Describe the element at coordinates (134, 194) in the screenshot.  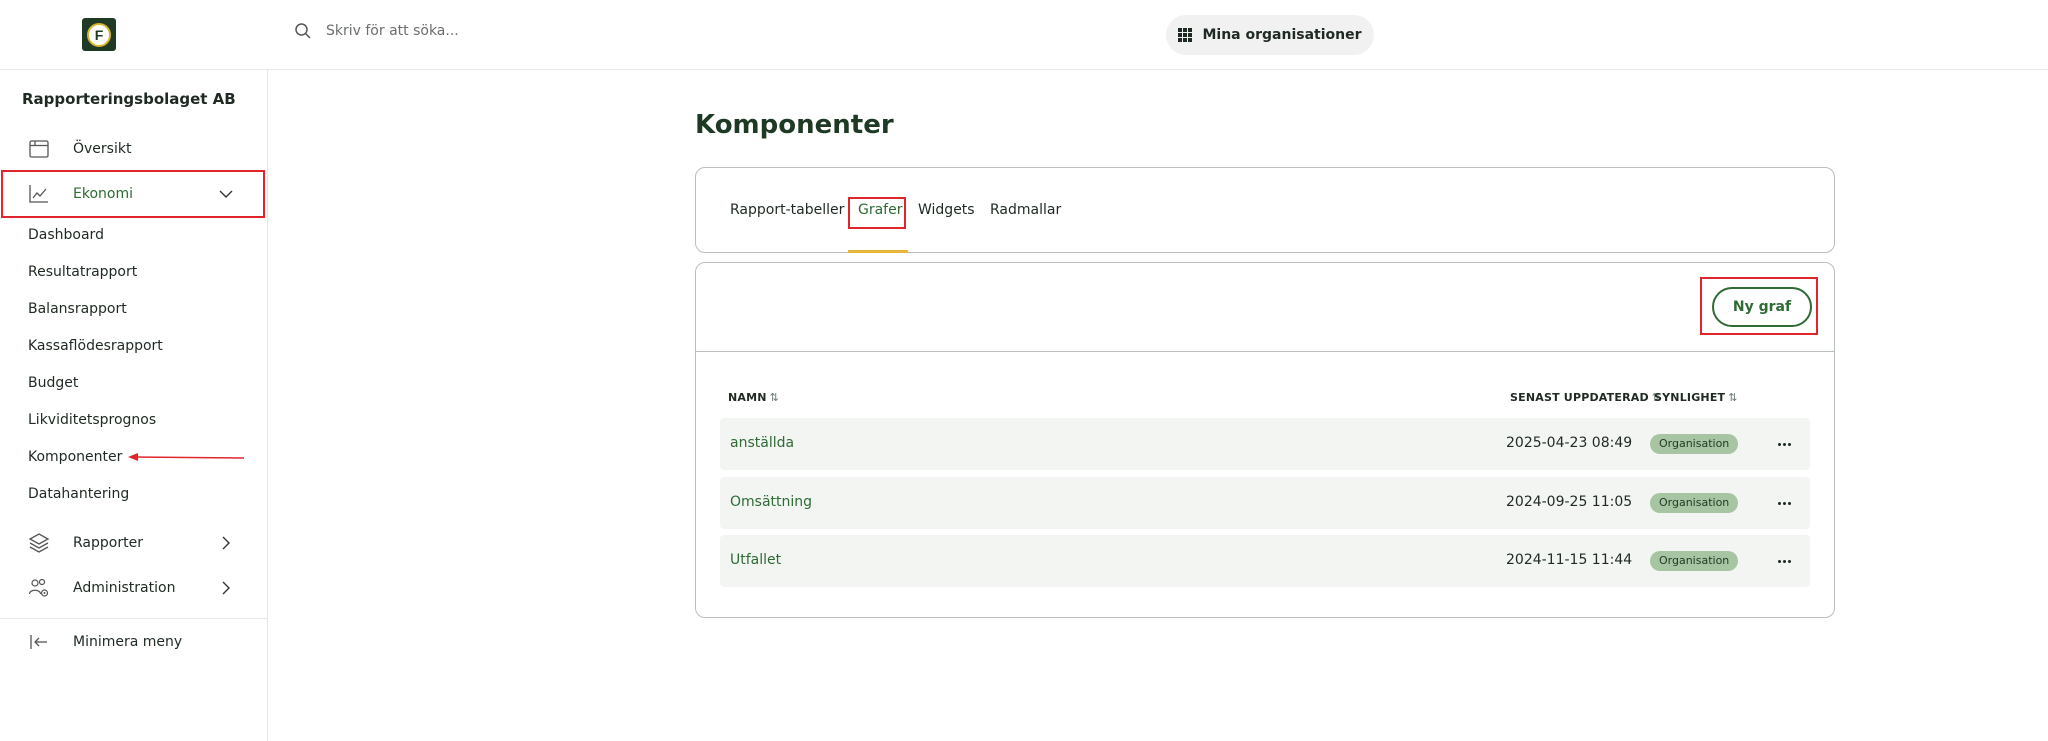
I see `sidebar-item-ekonomi: Ekonomi` at that location.